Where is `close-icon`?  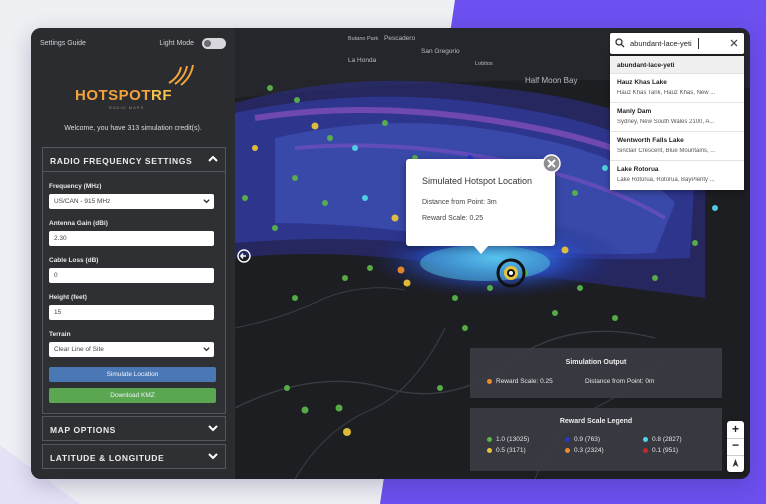 close-icon is located at coordinates (551, 163).